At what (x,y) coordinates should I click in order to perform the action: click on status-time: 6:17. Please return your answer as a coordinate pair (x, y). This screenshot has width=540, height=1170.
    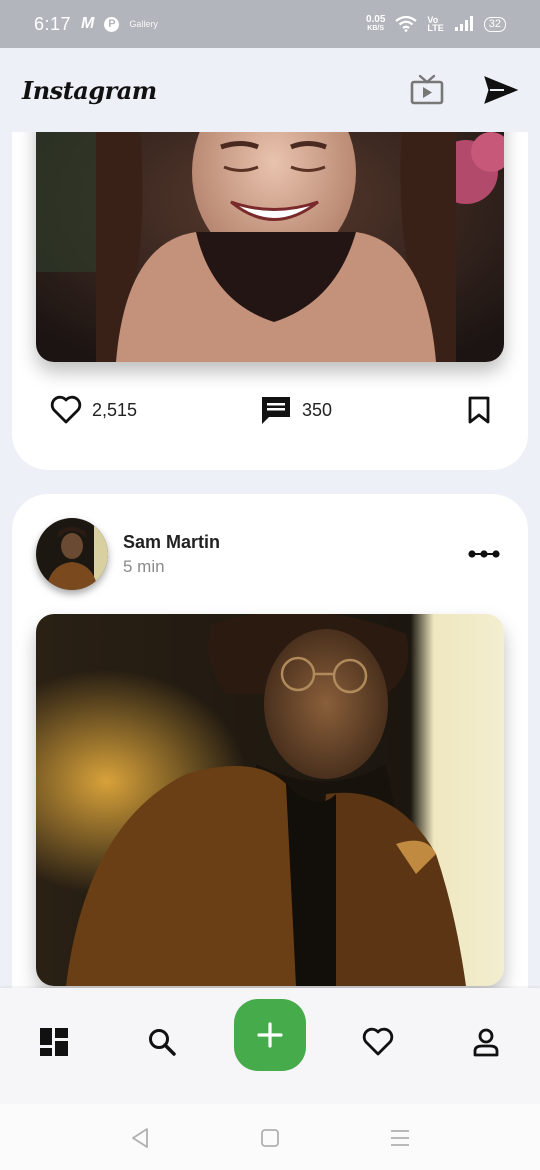
    Looking at the image, I should click on (53, 23).